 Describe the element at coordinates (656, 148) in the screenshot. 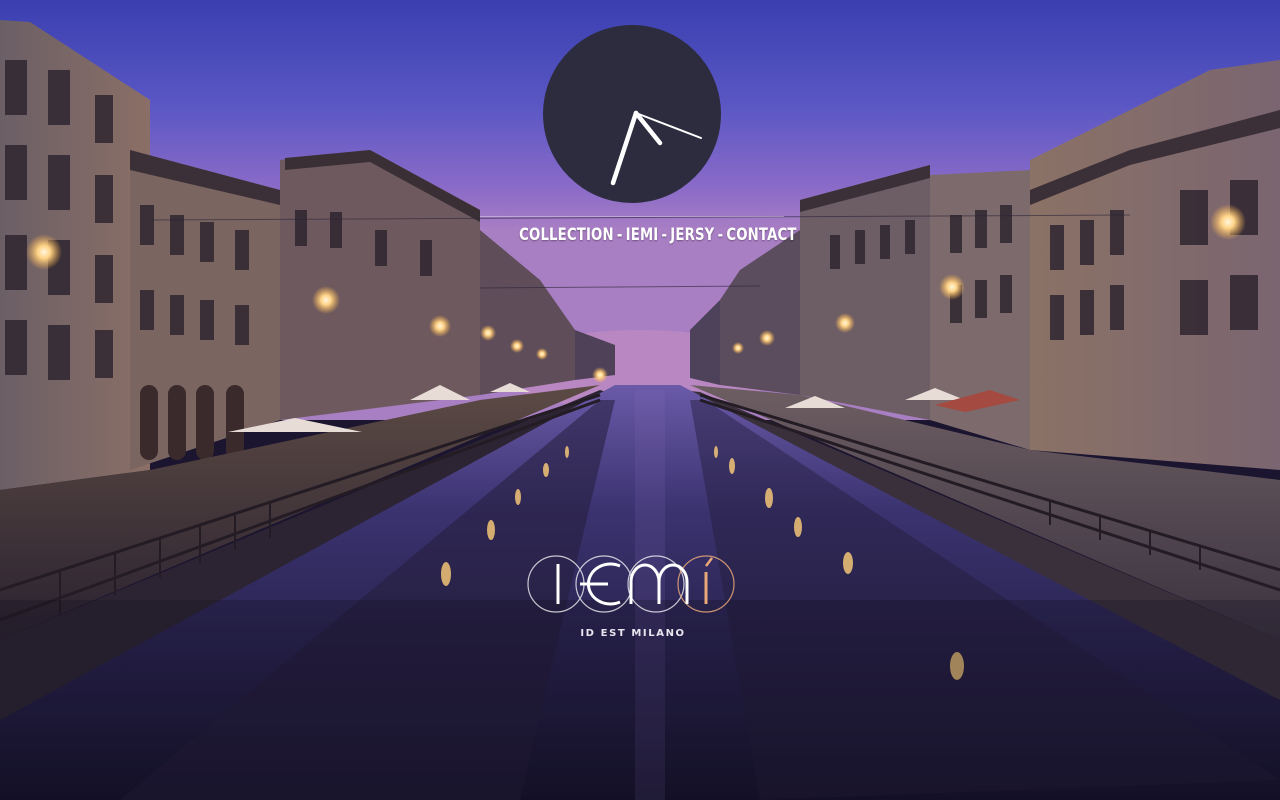

I see `clock-icon` at that location.